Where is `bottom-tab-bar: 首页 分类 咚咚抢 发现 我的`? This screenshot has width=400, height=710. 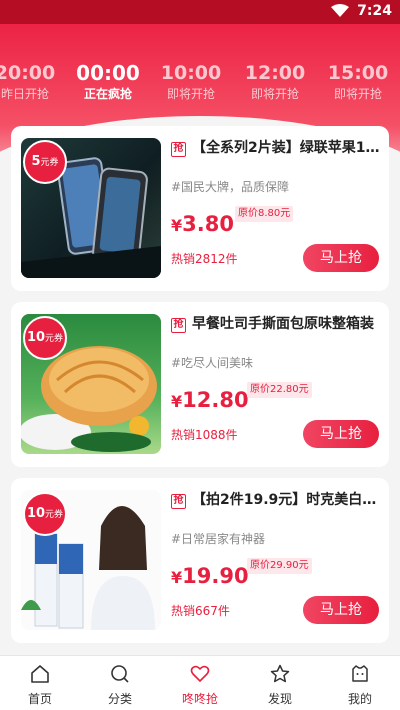 bottom-tab-bar: 首页 分类 咚咚抢 发现 我的 is located at coordinates (200, 682).